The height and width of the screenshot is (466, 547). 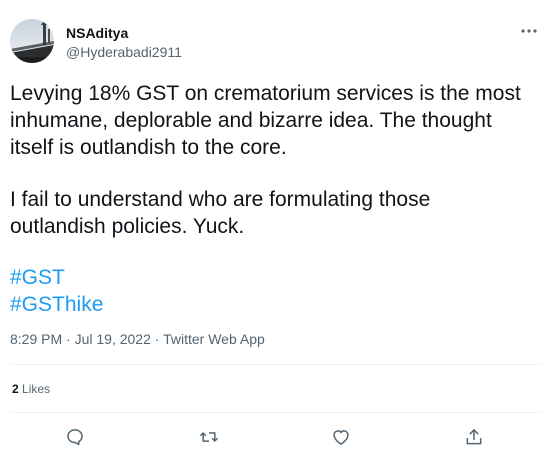 What do you see at coordinates (214, 339) in the screenshot?
I see `tweet-source: Twitter Web App` at bounding box center [214, 339].